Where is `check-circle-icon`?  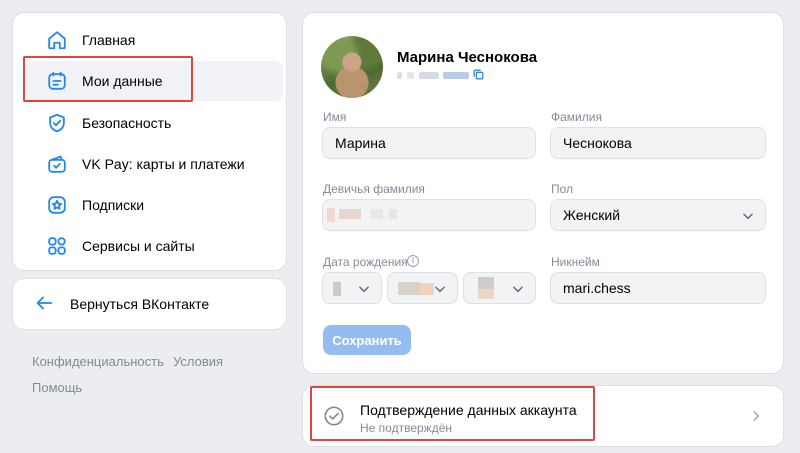
check-circle-icon is located at coordinates (334, 416).